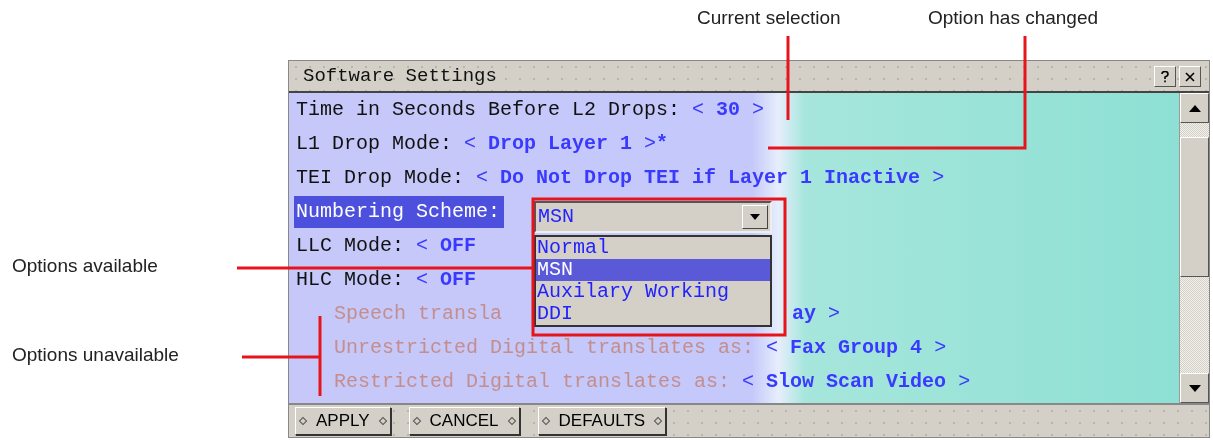 Image resolution: width=1213 pixels, height=440 pixels. Describe the element at coordinates (653, 248) in the screenshot. I see `dropdown-option: Normal` at that location.